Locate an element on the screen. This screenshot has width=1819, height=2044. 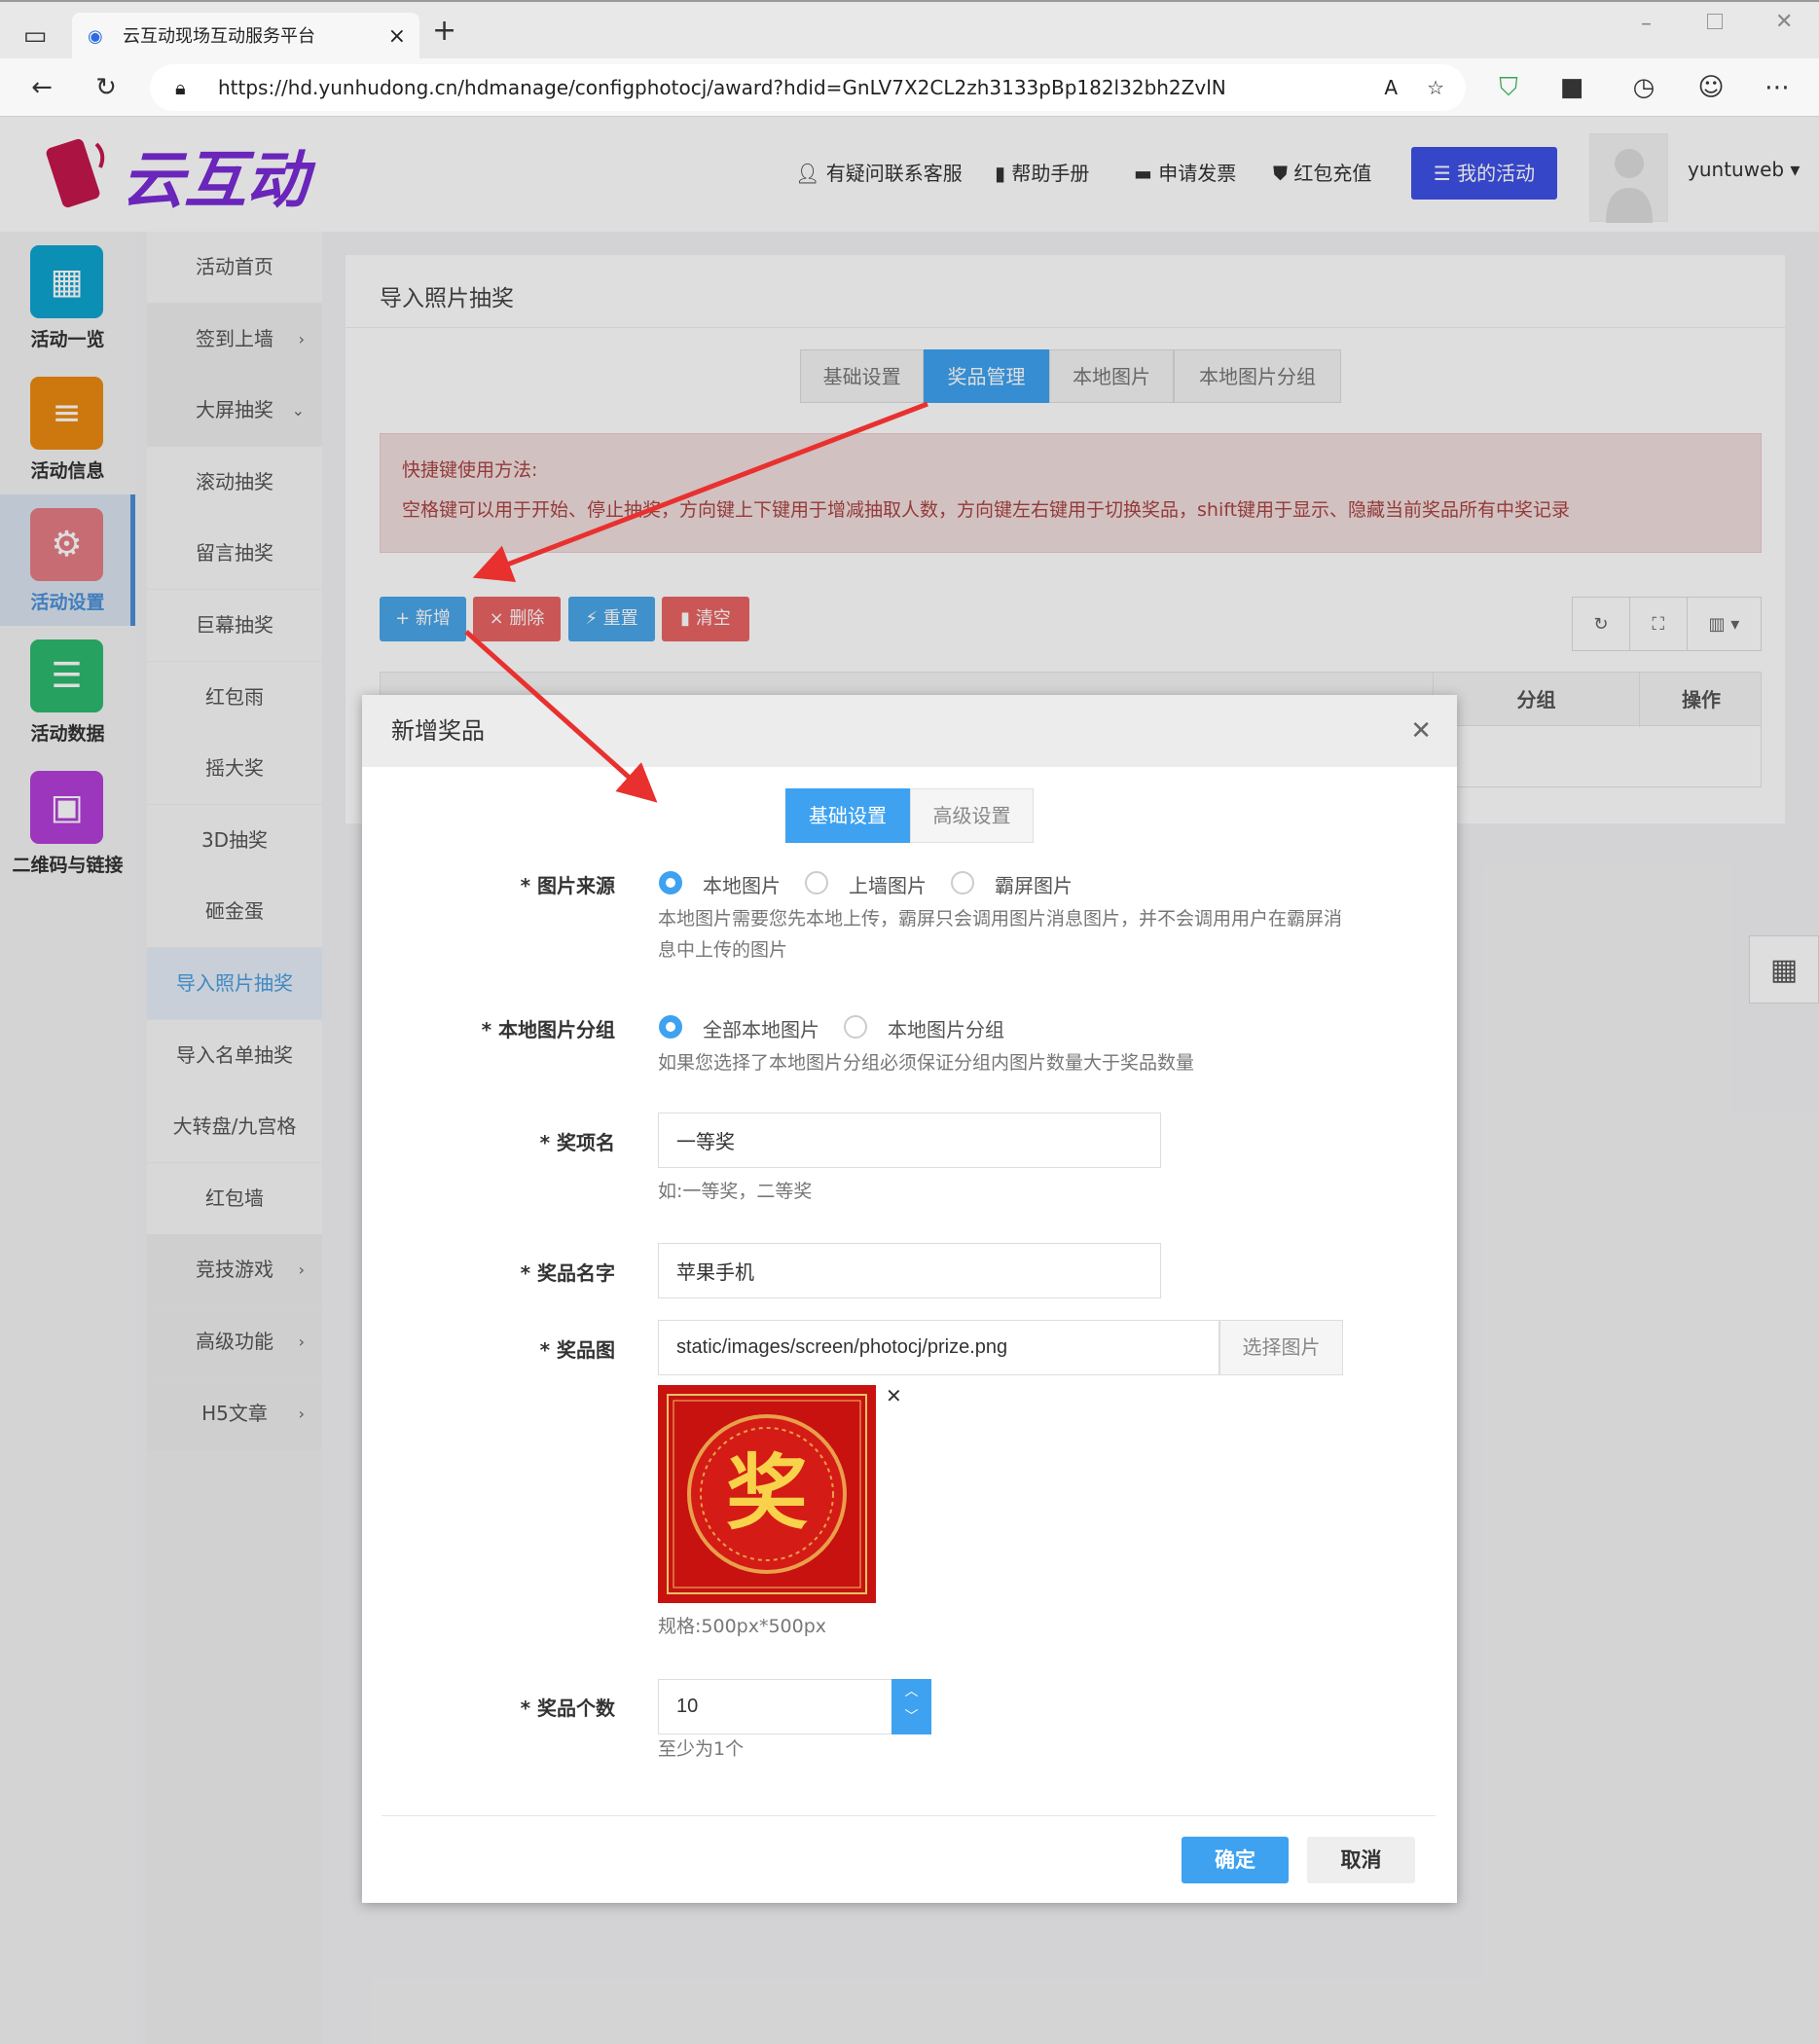
image-spec: 规格:500px*500px is located at coordinates (742, 1627).